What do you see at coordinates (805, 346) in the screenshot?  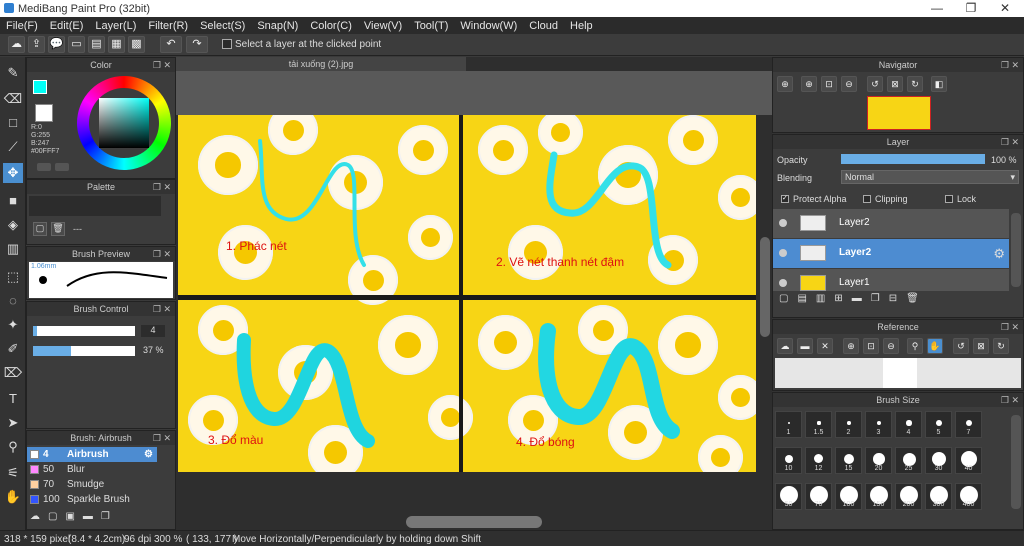 I see `ref-open-icon: ▬` at bounding box center [805, 346].